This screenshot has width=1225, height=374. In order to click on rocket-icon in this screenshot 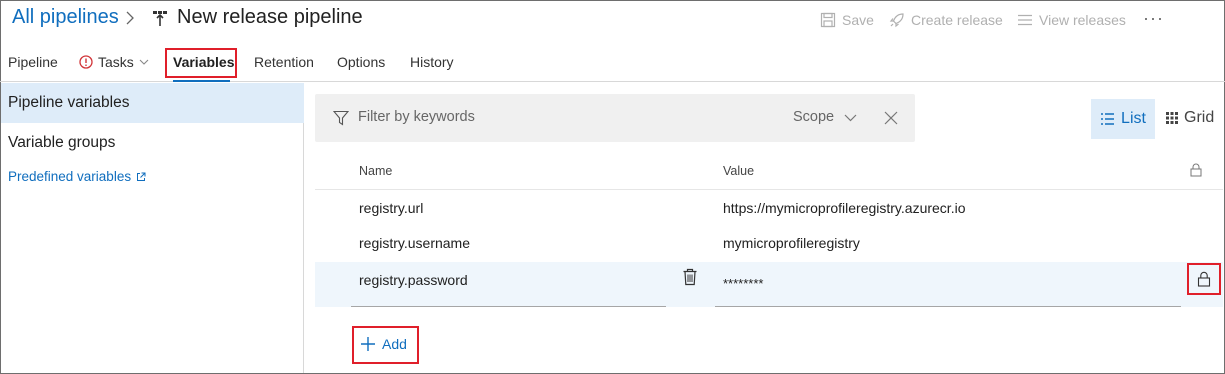, I will do `click(896, 20)`.